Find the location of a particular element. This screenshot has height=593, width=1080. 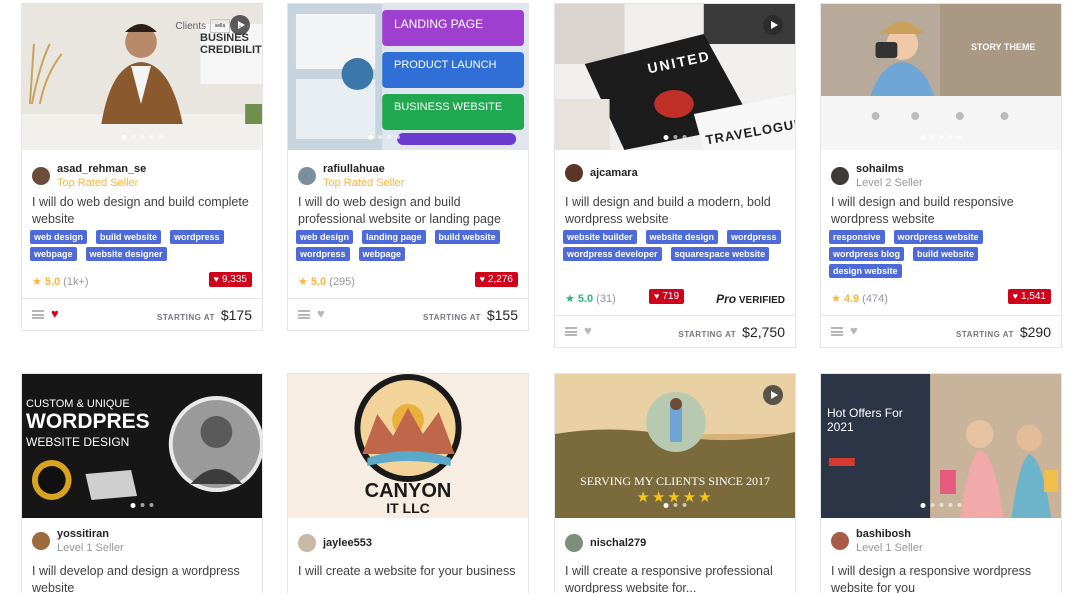

seller-info: sohailms Level 2 Seller is located at coordinates (877, 176).